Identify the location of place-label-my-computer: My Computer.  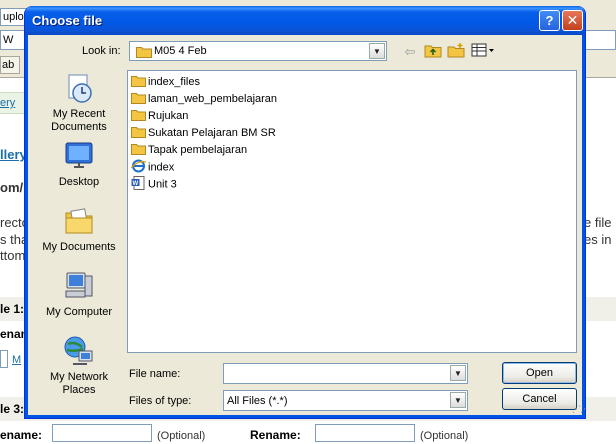
(79, 312).